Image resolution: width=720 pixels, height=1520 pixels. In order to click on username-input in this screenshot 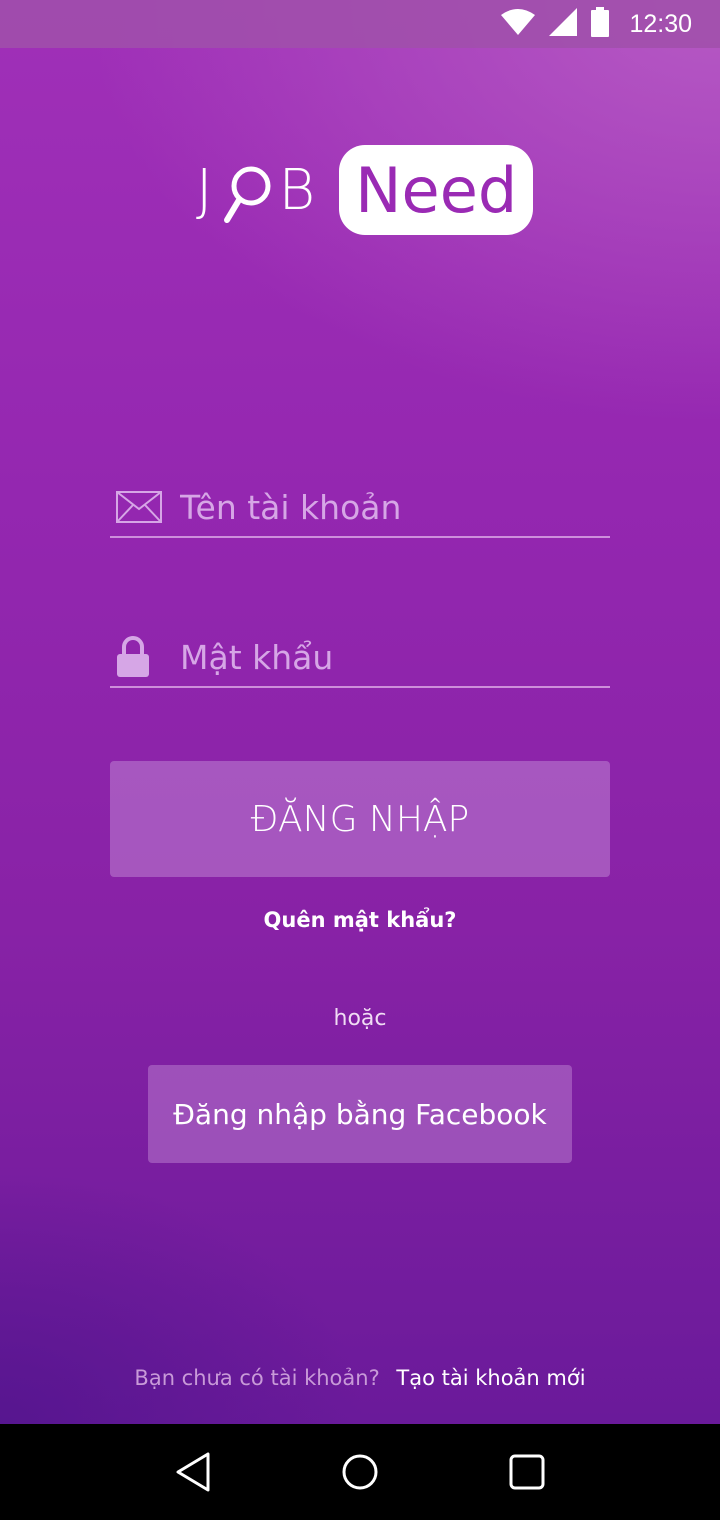, I will do `click(395, 507)`.